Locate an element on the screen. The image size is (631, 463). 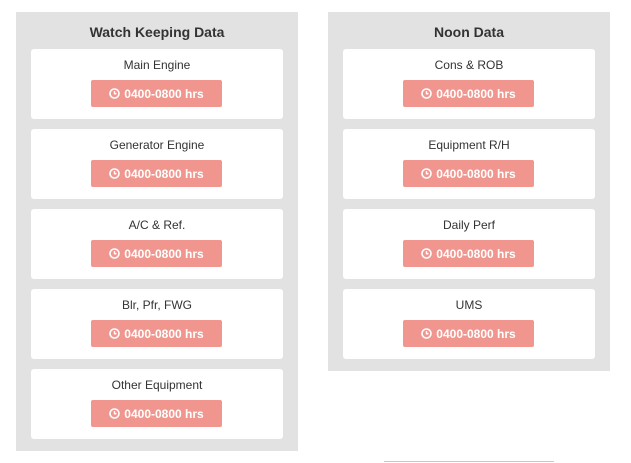
time-button-equipment-rh: 0400-0800 hrs is located at coordinates (468, 173).